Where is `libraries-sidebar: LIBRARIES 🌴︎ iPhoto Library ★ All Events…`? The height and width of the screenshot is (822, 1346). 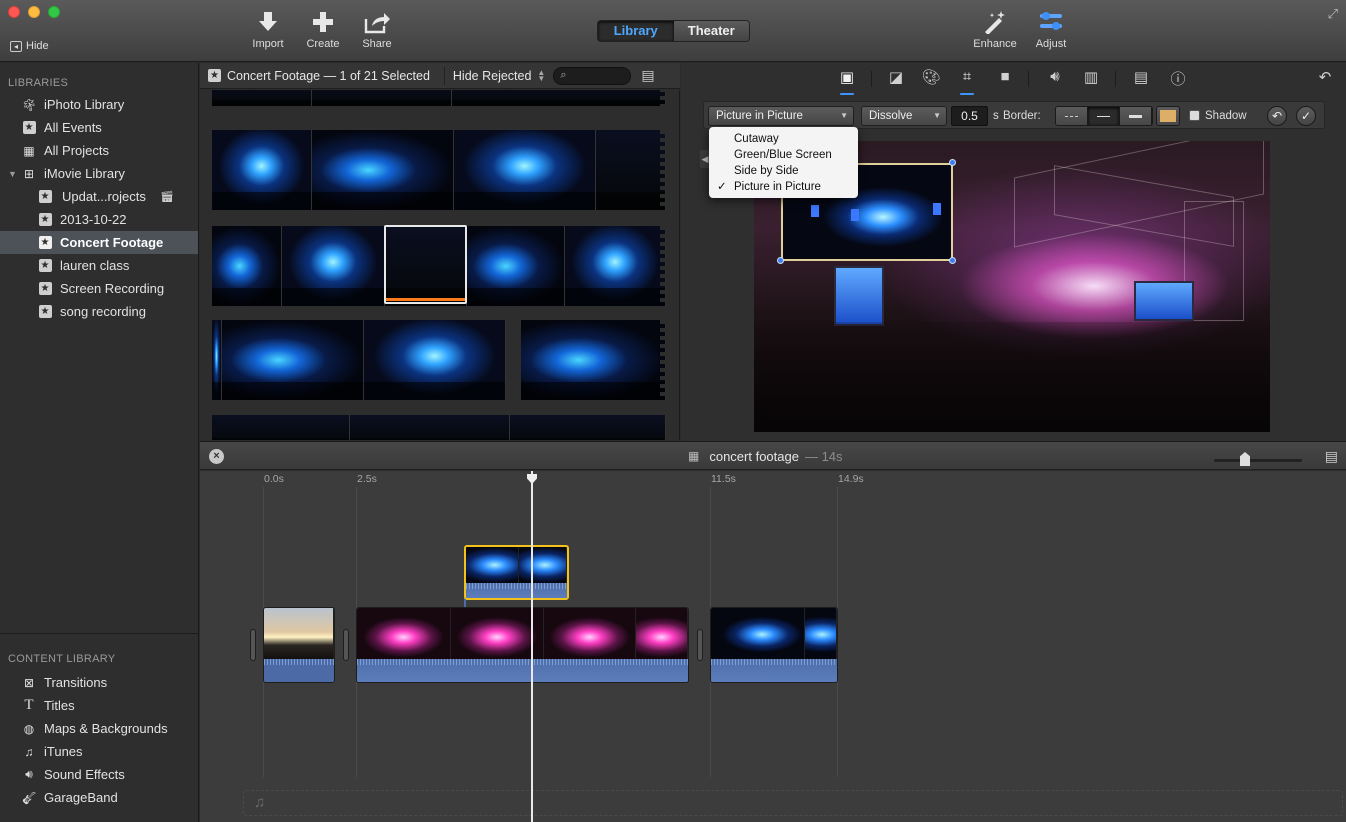 libraries-sidebar: LIBRARIES 🌴︎ iPhoto Library ★ All Events… is located at coordinates (99, 442).